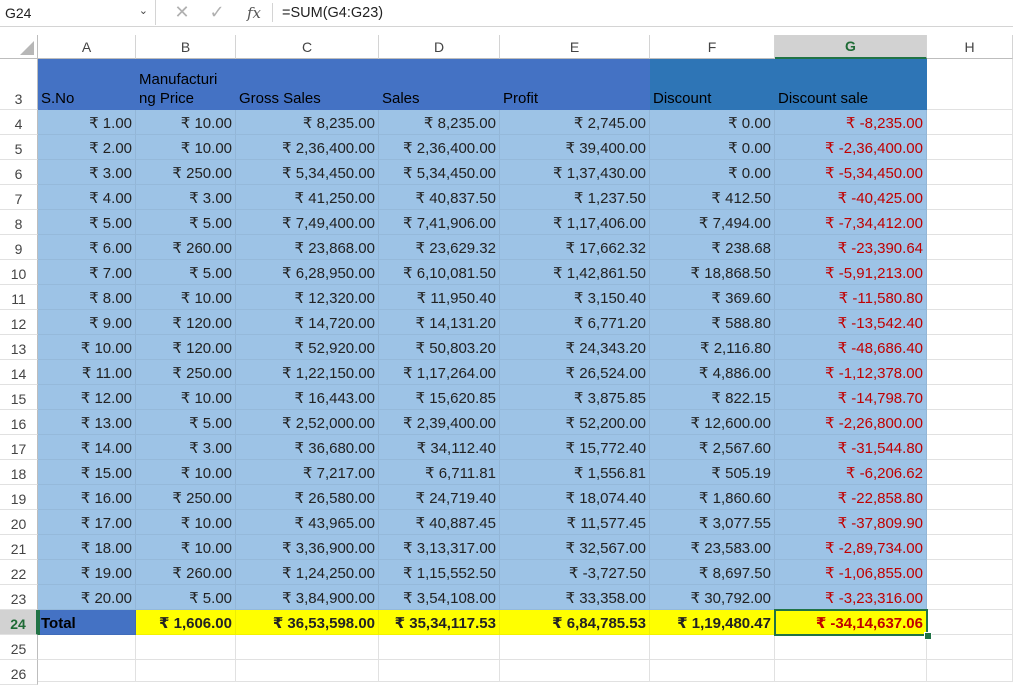 The height and width of the screenshot is (685, 1013). What do you see at coordinates (87, 472) in the screenshot?
I see `cell-a18: ₹ 15.00` at bounding box center [87, 472].